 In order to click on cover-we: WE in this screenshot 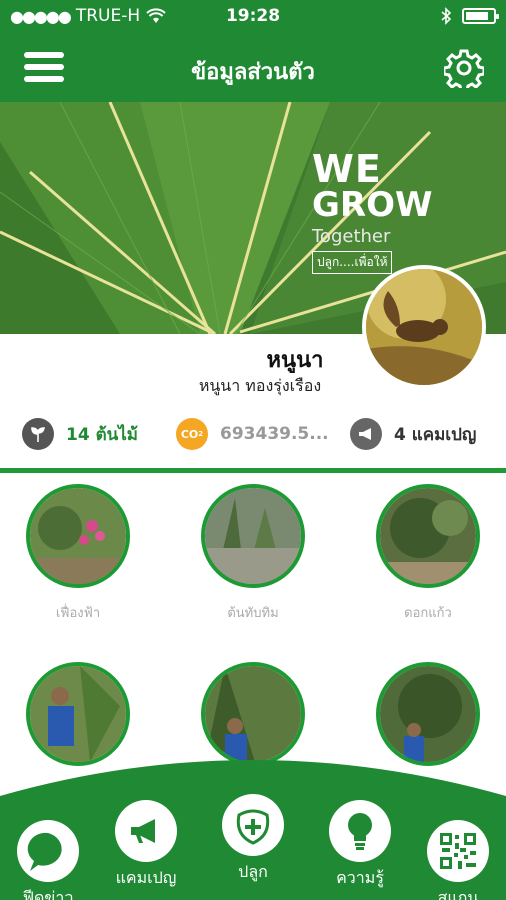, I will do `click(347, 169)`.